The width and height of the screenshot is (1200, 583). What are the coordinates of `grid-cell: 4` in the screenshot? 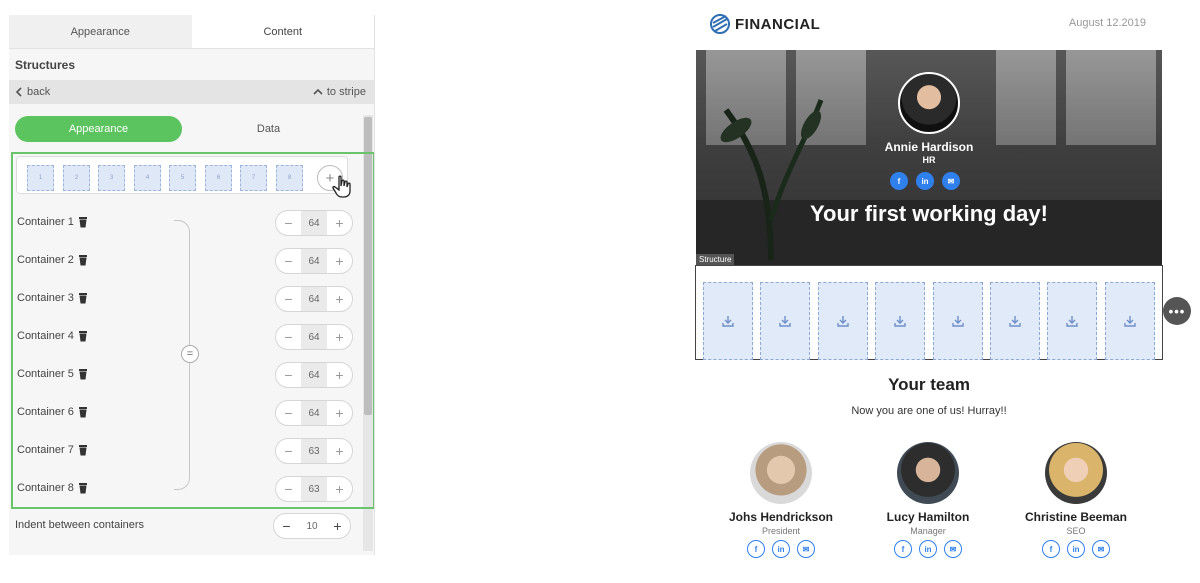 It's located at (147, 178).